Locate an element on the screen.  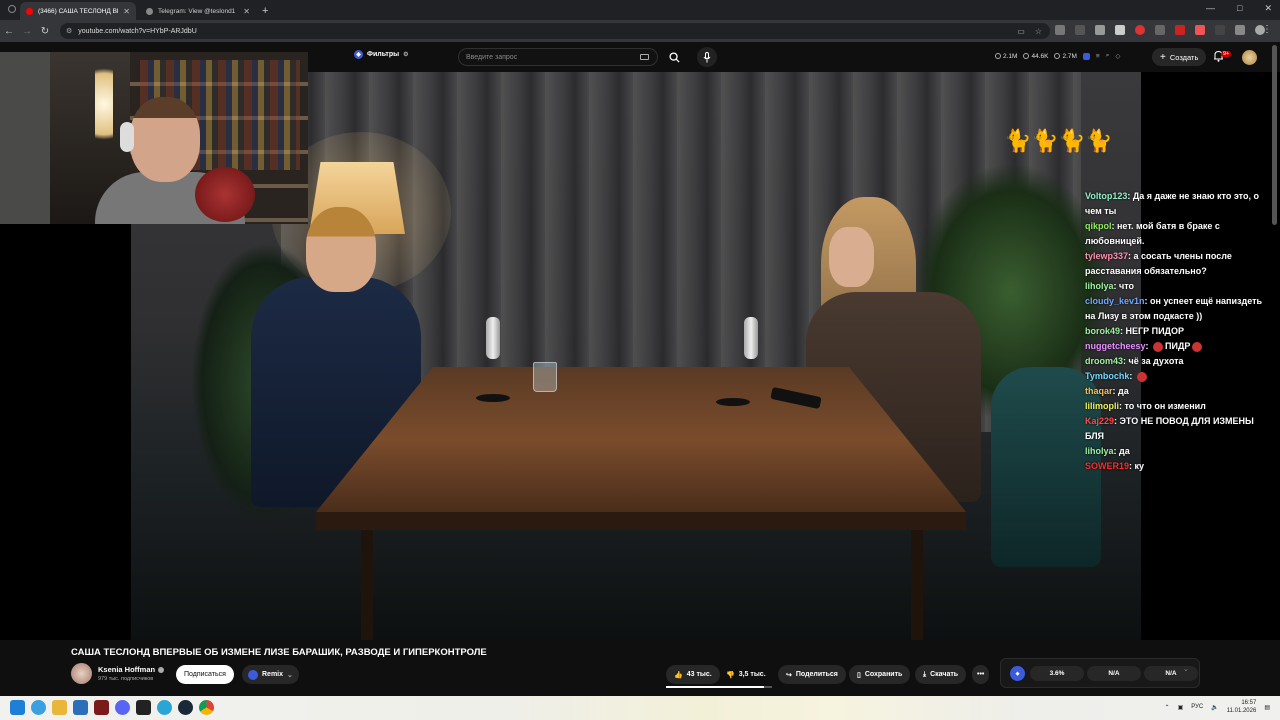
maximize-button: □ is located at coordinates (1239, 8).